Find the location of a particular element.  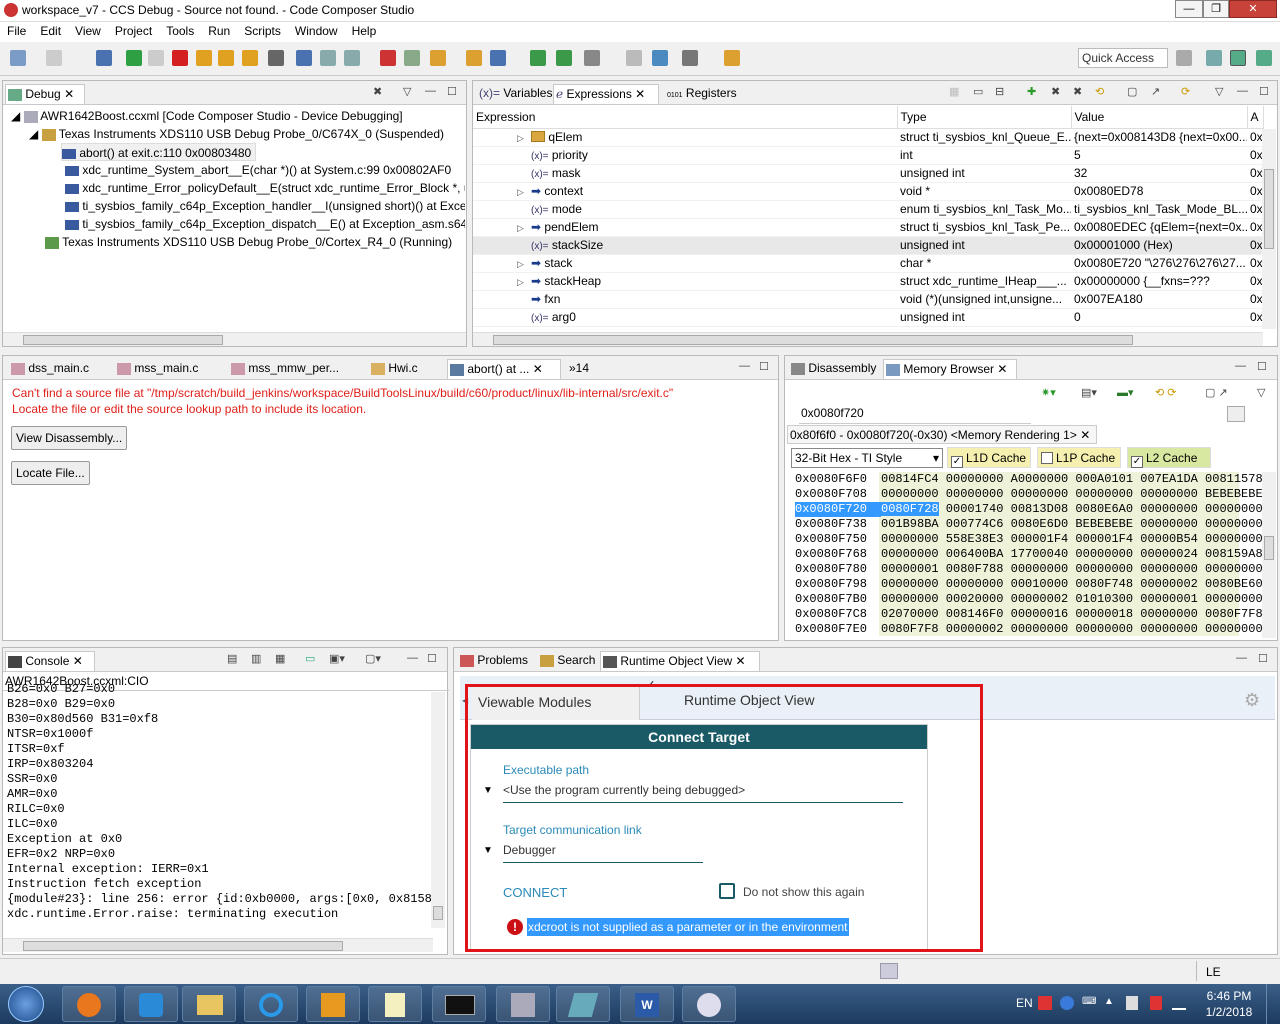

more-tabs: »14 is located at coordinates (587, 369).